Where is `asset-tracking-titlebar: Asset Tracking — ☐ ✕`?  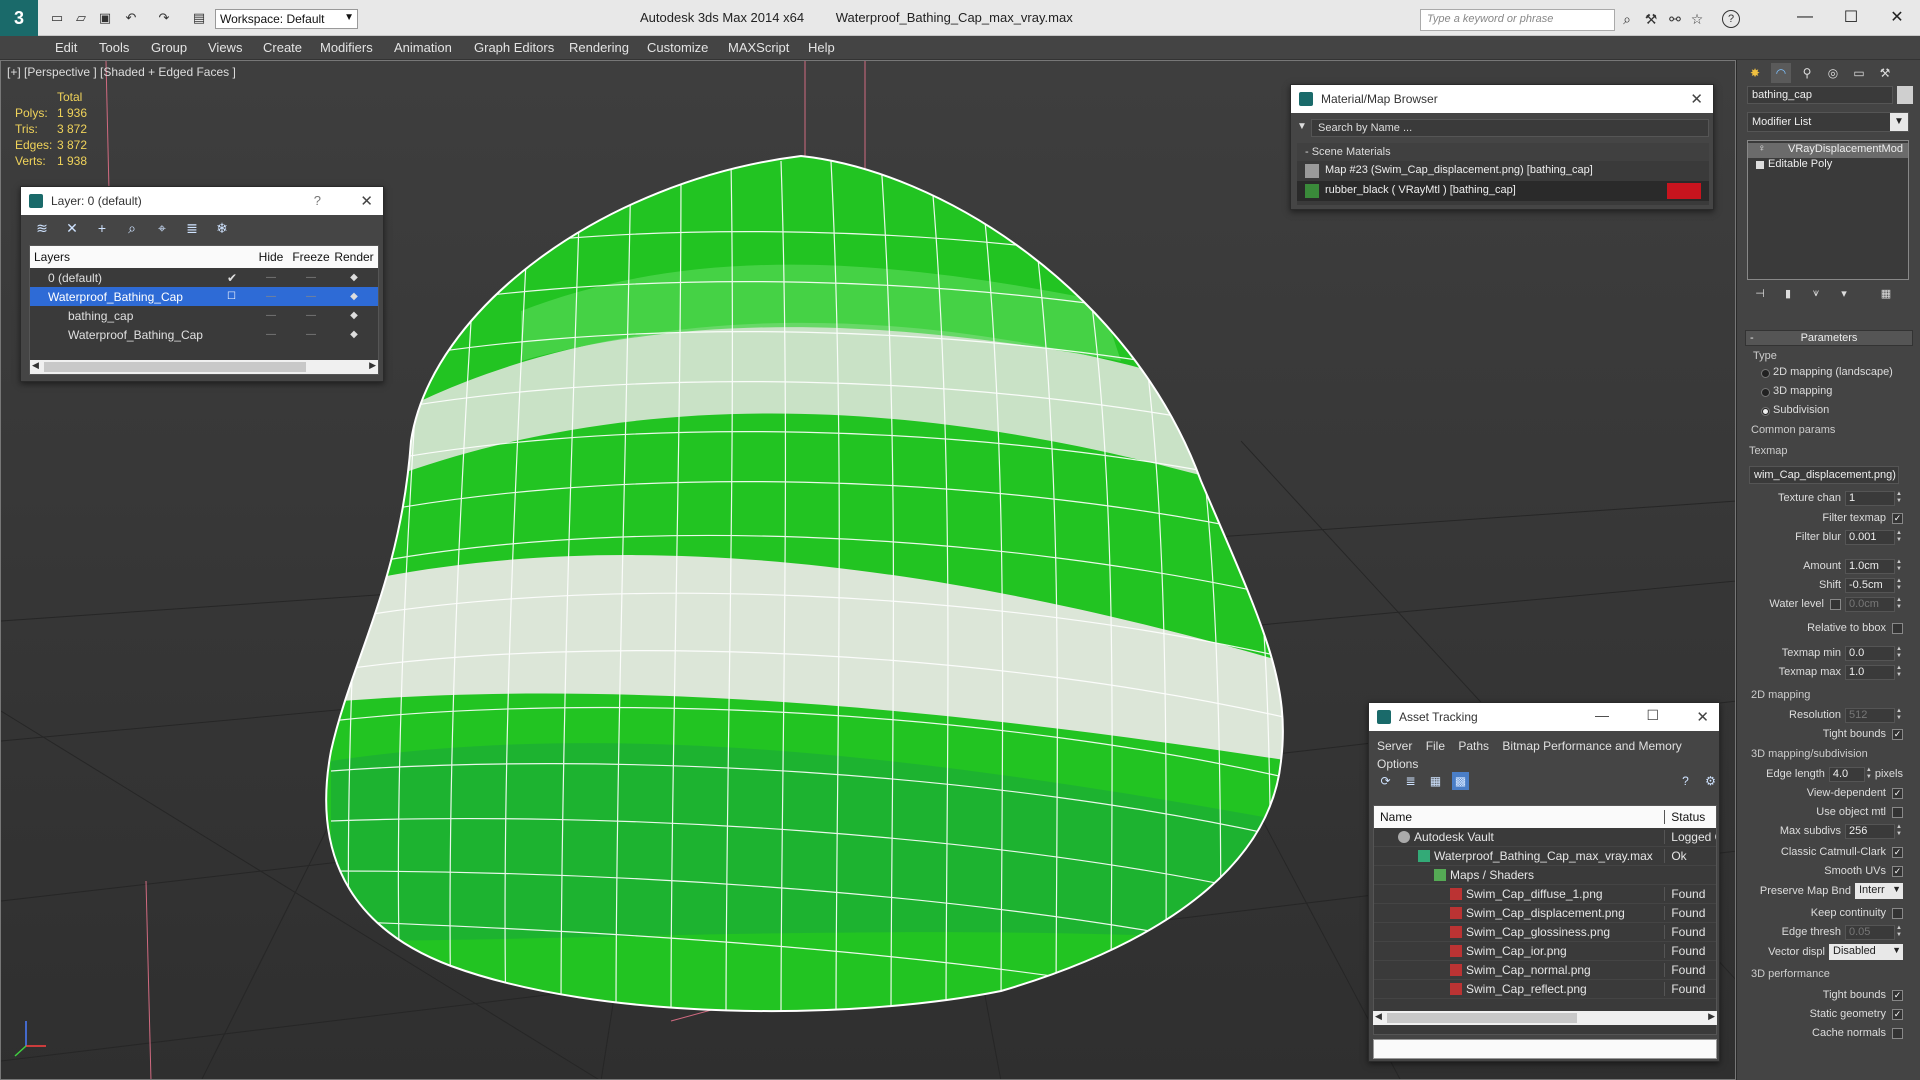 asset-tracking-titlebar: Asset Tracking — ☐ ✕ is located at coordinates (1544, 717).